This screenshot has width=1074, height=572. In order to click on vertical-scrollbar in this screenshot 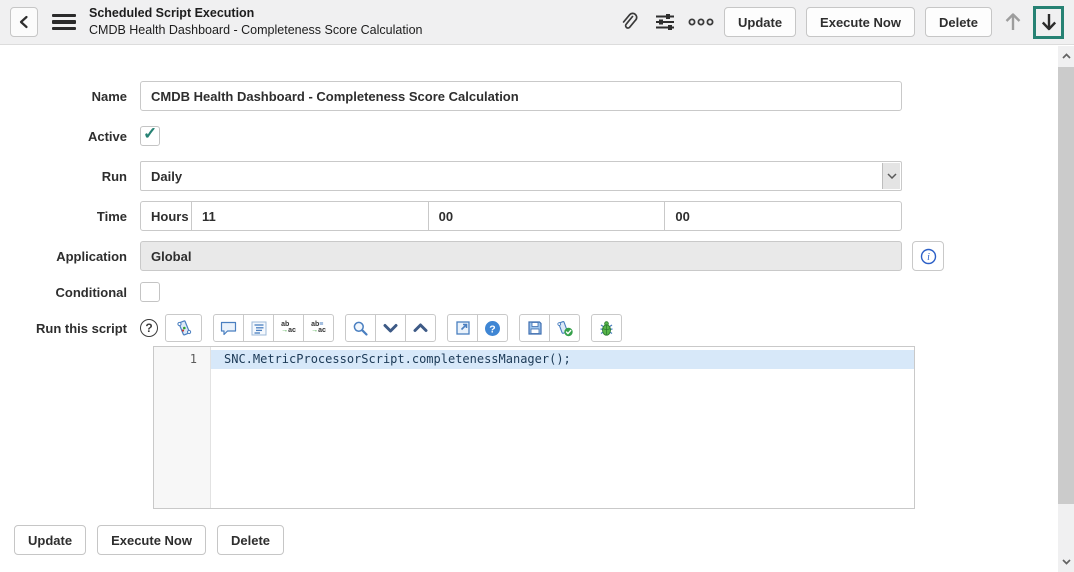, I will do `click(1066, 309)`.